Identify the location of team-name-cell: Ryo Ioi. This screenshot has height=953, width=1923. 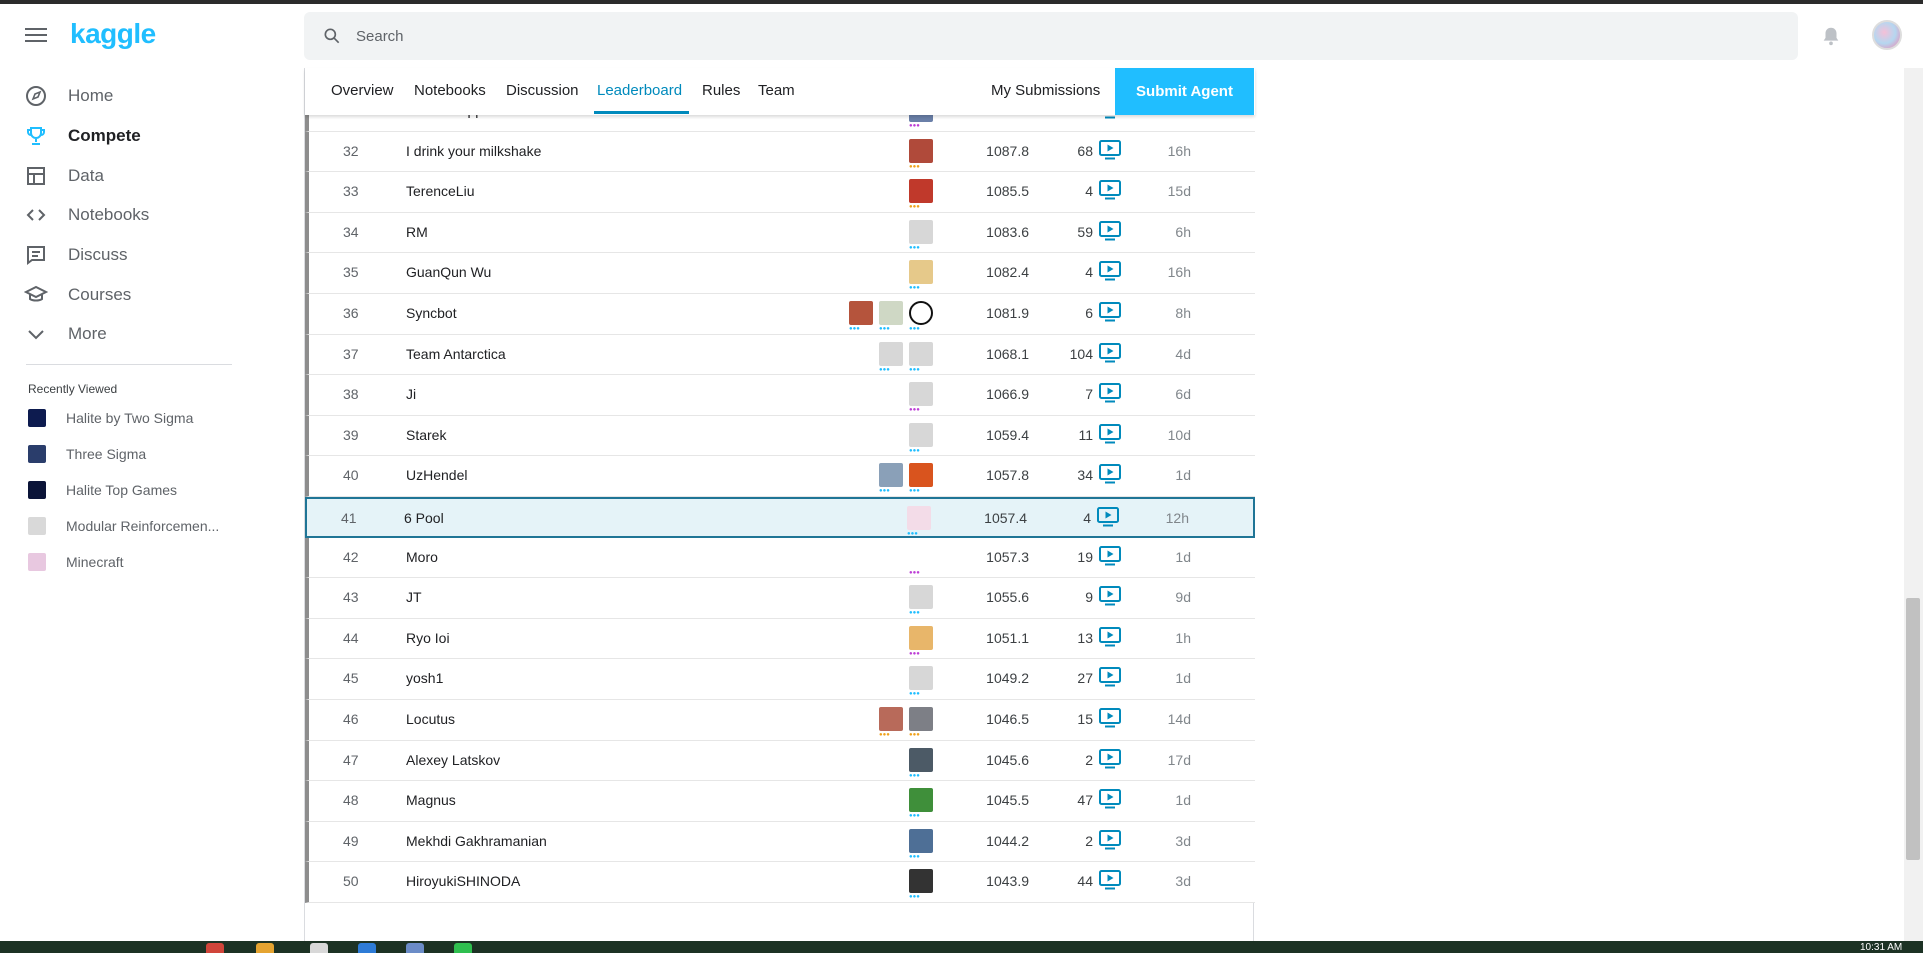
(428, 638).